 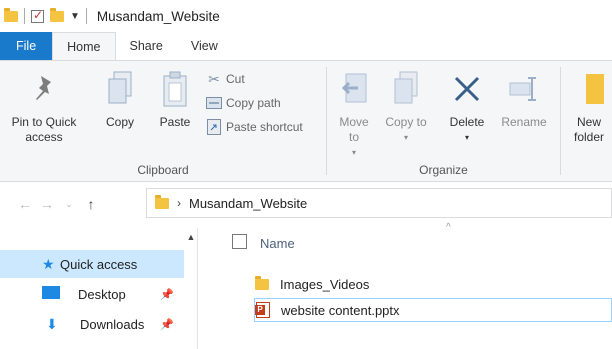 What do you see at coordinates (112, 324) in the screenshot?
I see `nav-item-label: Downloads` at bounding box center [112, 324].